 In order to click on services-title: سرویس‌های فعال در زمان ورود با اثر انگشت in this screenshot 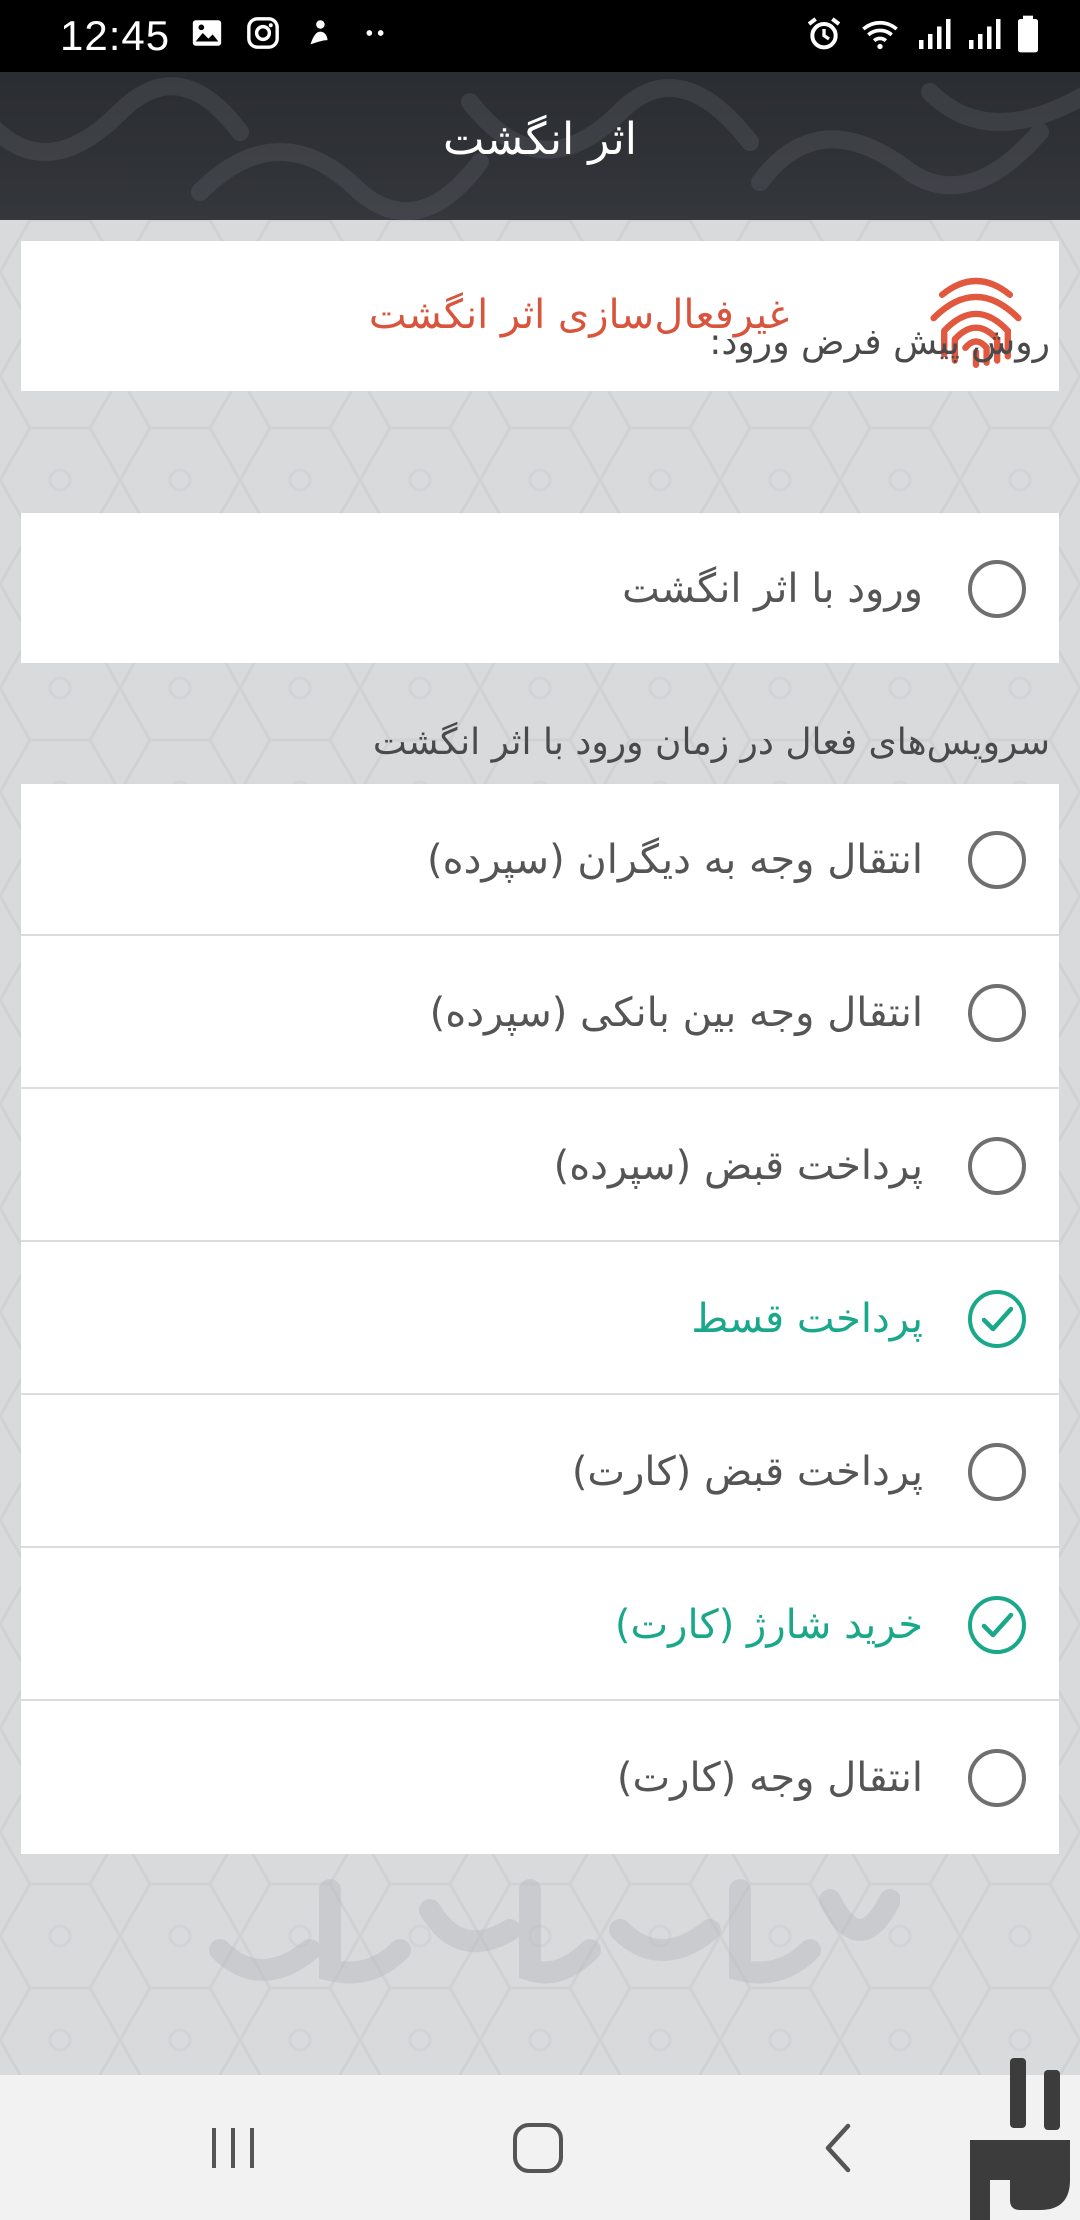, I will do `click(711, 742)`.